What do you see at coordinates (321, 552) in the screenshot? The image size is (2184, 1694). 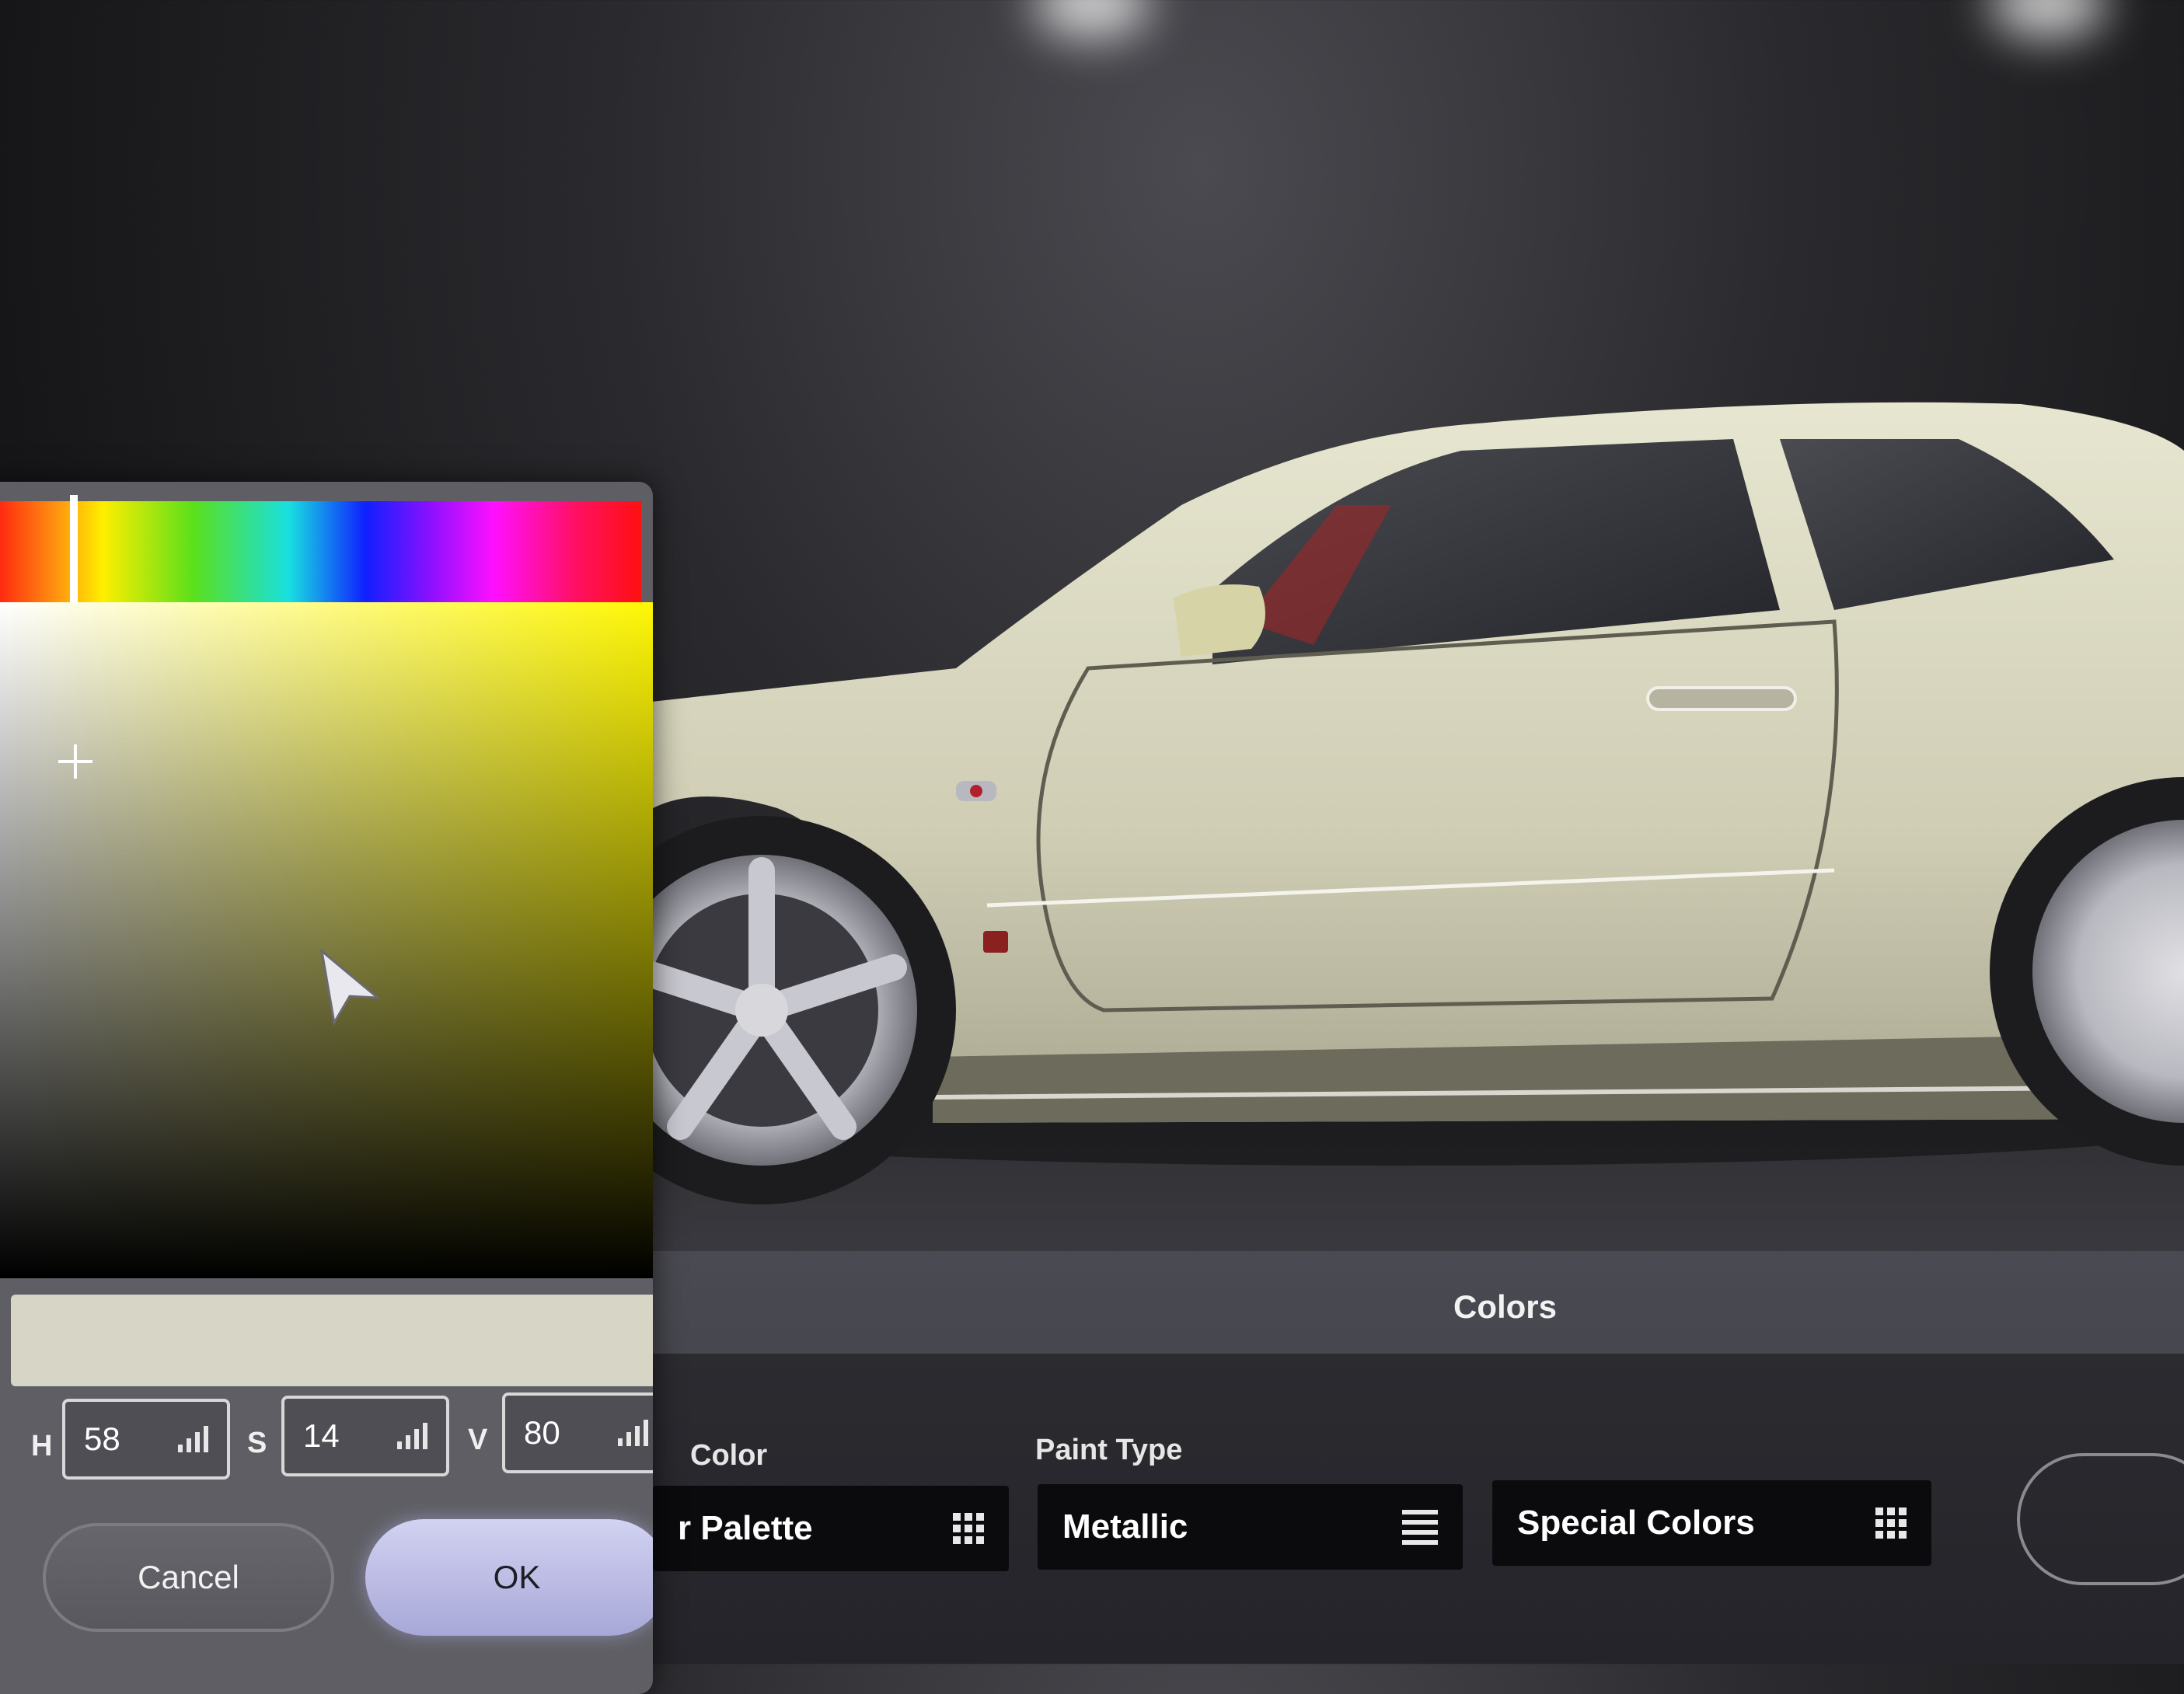 I see `hue-slider` at bounding box center [321, 552].